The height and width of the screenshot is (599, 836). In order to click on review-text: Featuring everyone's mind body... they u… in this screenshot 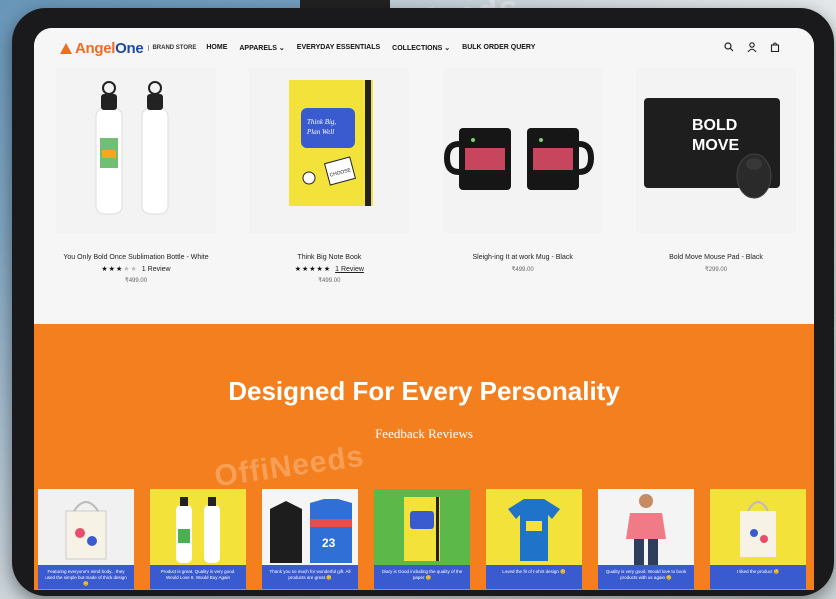, I will do `click(86, 577)`.